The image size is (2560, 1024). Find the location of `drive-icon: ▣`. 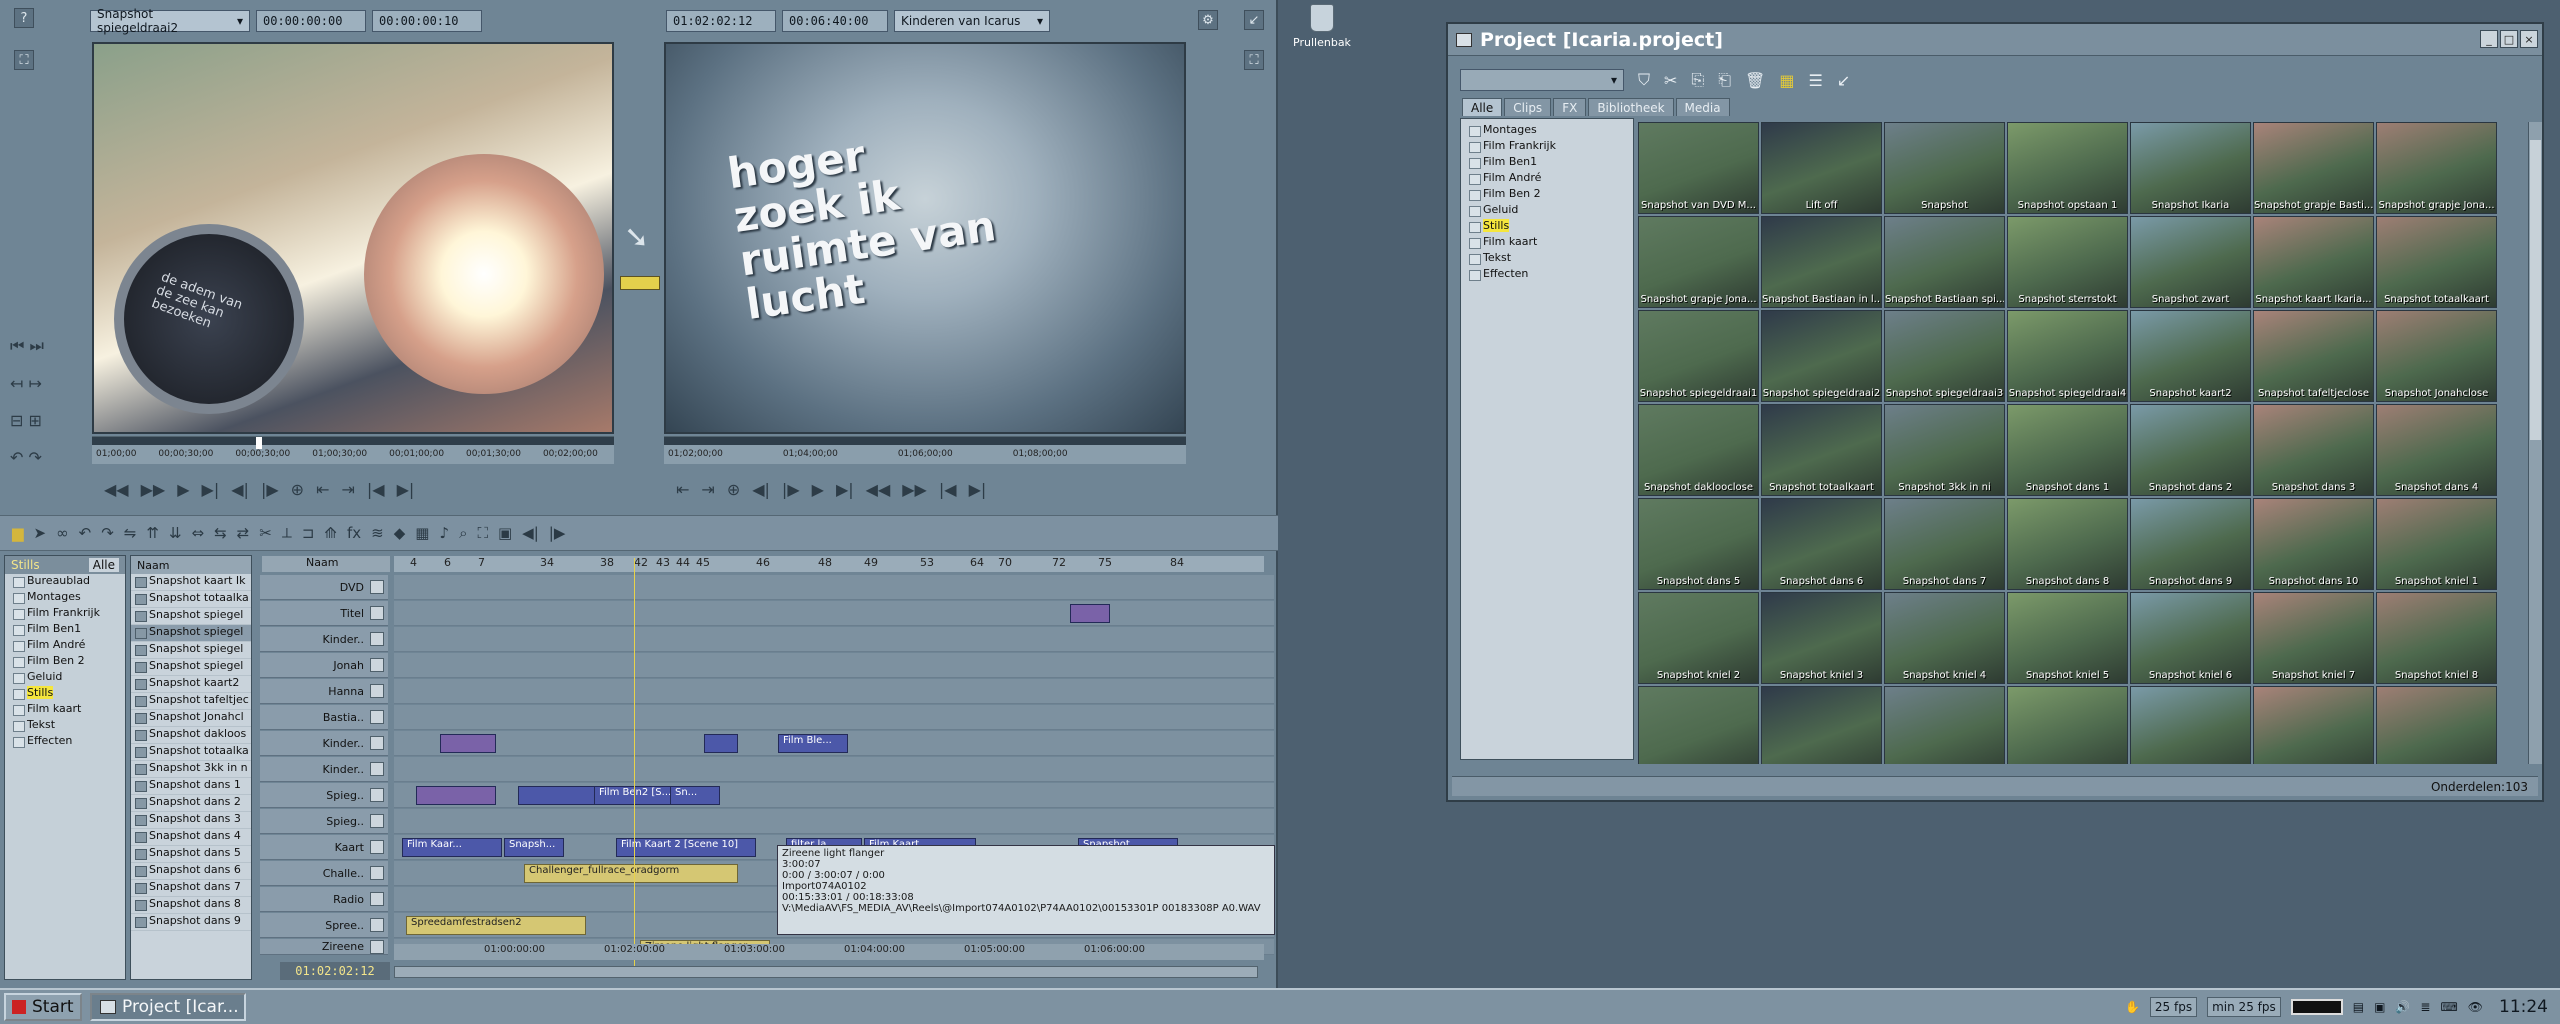

drive-icon: ▣ is located at coordinates (2379, 1007).